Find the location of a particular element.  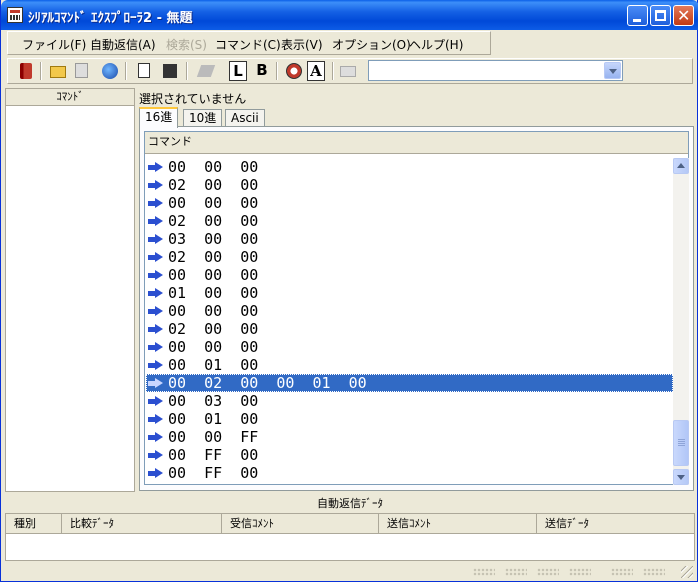

command-bytes: 00 02 00 00 01 00 is located at coordinates (267, 383).